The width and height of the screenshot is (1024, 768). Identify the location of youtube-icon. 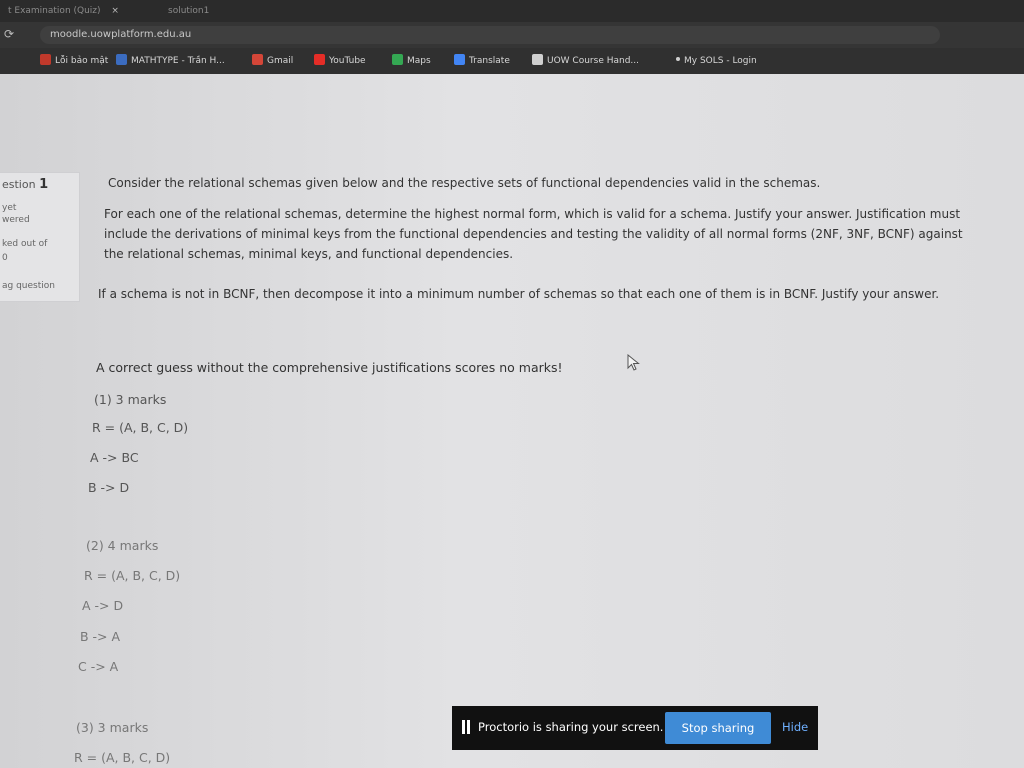
(319, 59).